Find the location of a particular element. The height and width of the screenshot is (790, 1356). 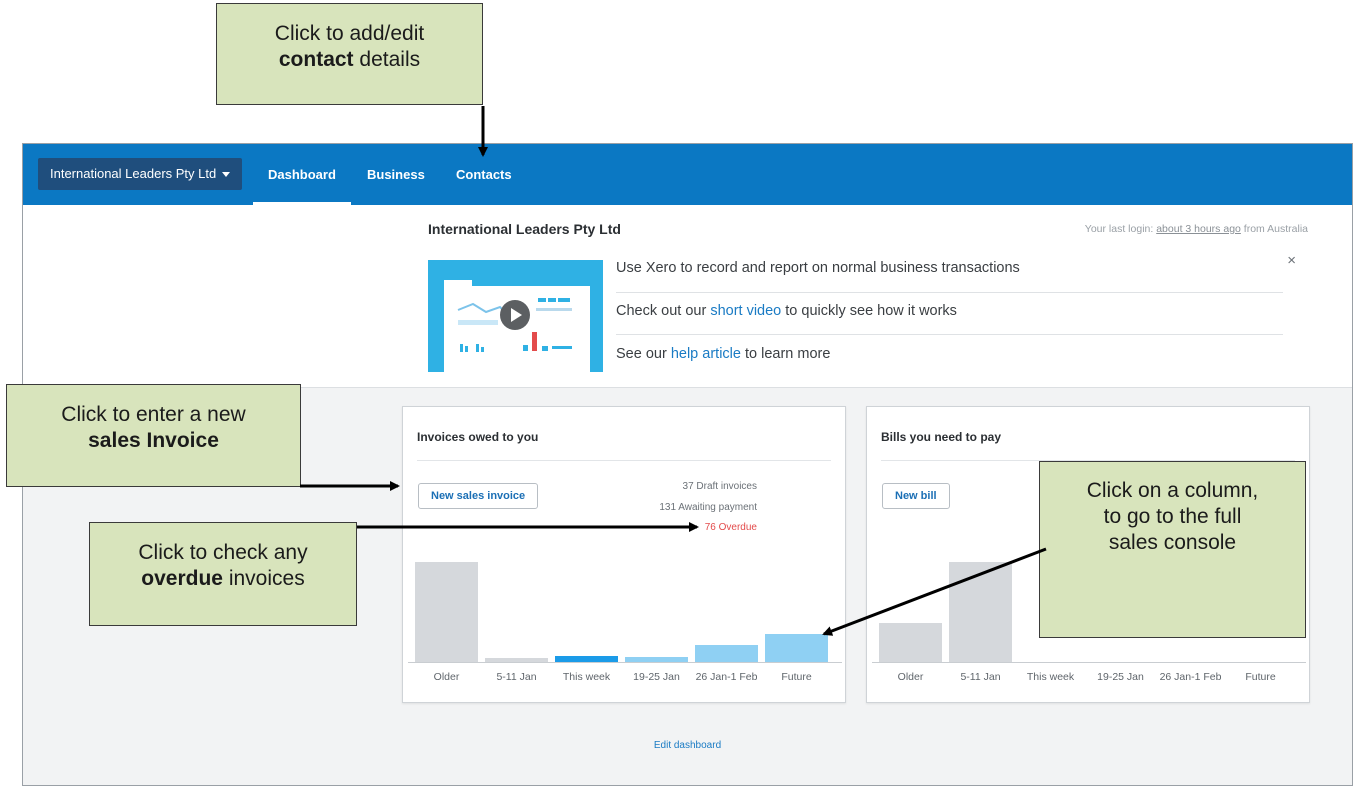

callout-text: overdue invoices is located at coordinates (223, 579).